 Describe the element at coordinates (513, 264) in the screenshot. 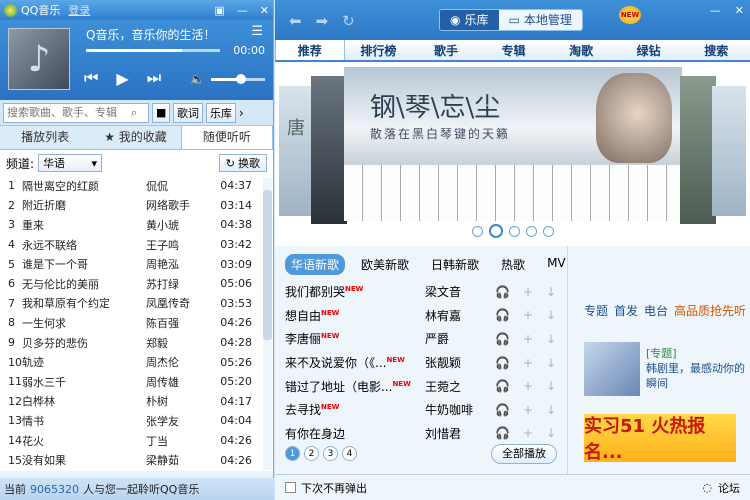

I see `new-song-tab: 热歌` at that location.